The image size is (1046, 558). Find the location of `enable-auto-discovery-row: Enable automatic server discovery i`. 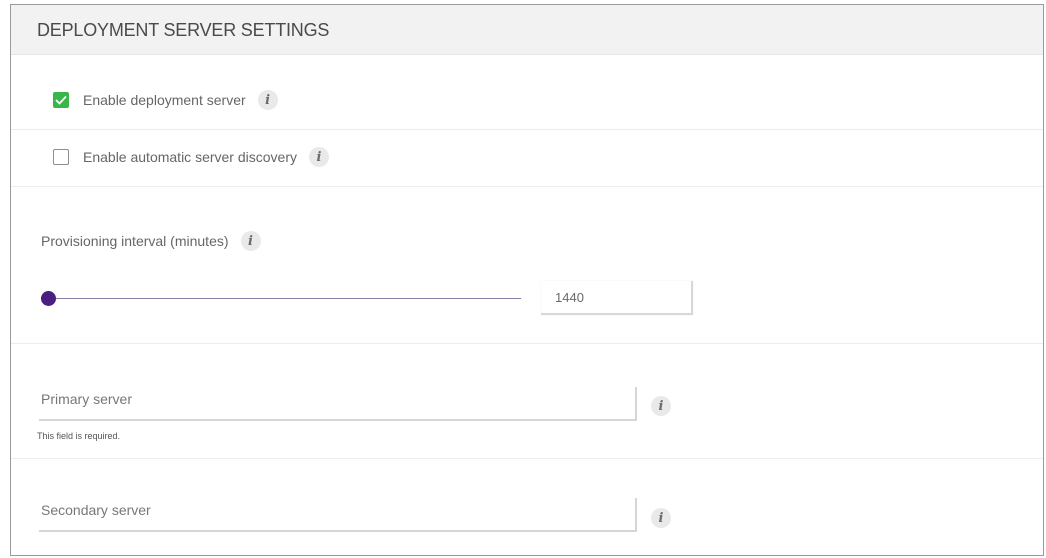

enable-auto-discovery-row: Enable automatic server discovery i is located at coordinates (191, 157).